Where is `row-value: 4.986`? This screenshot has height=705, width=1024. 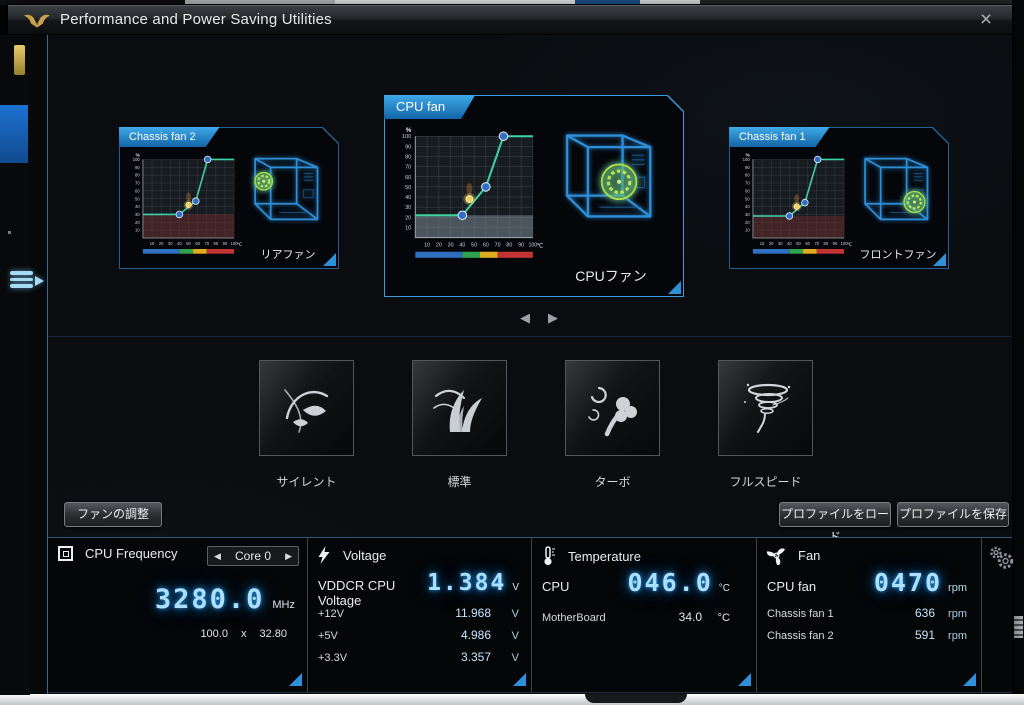
row-value: 4.986 is located at coordinates (475, 635).